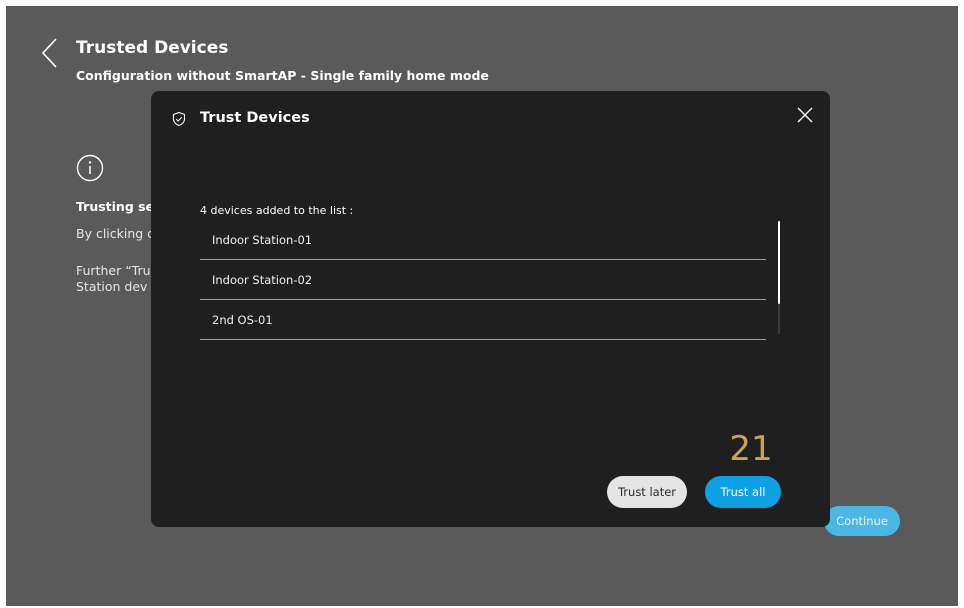  Describe the element at coordinates (862, 521) in the screenshot. I see `continue-button: Continue` at that location.